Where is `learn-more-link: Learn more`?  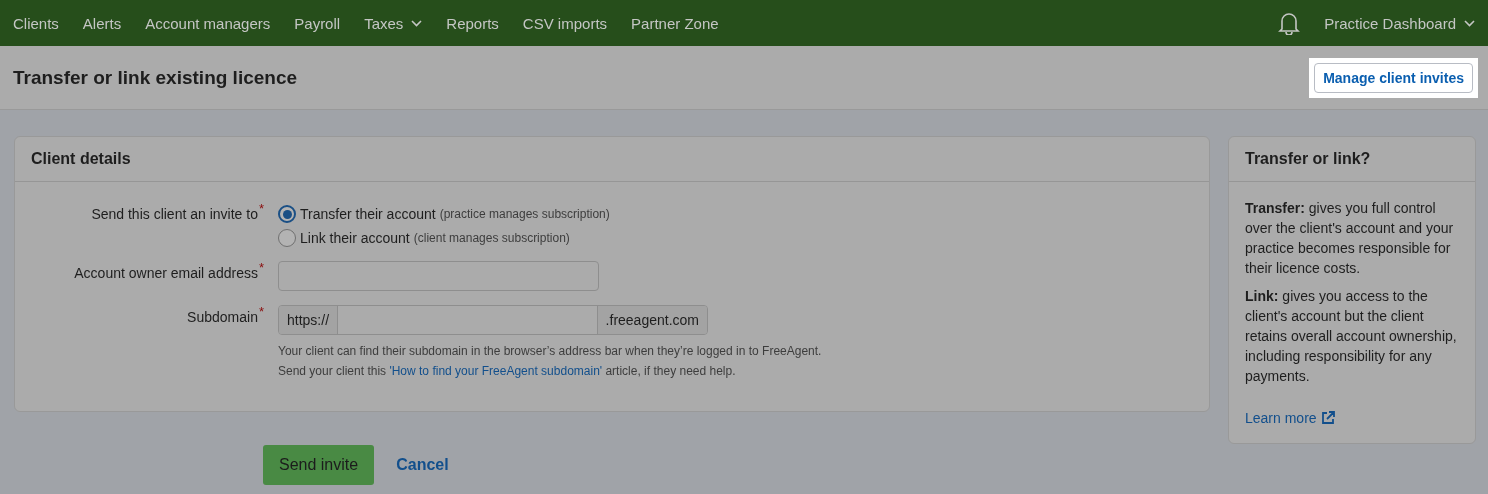
learn-more-link: Learn more is located at coordinates (1290, 418).